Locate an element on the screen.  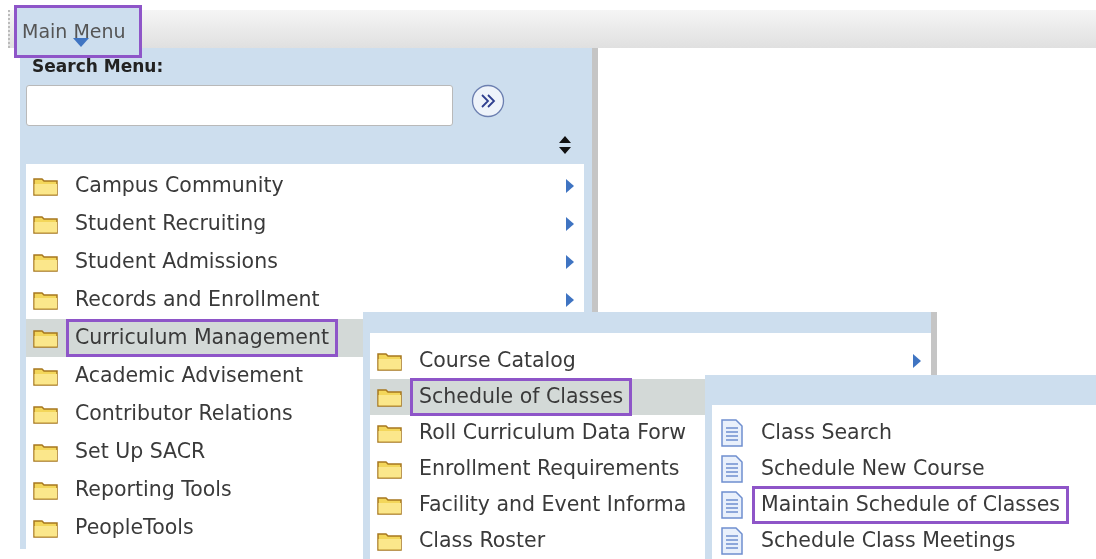
menu-item-row: Student Admissions is located at coordinates (305, 262).